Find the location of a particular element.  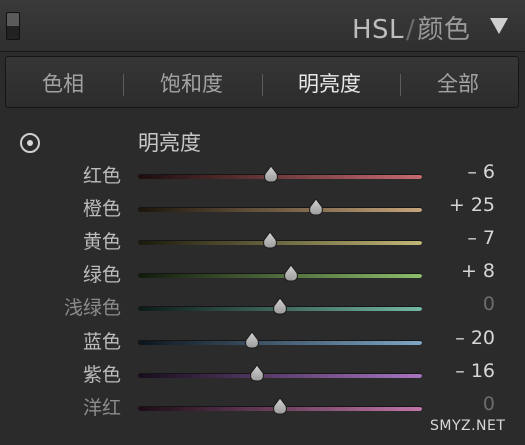

slider-value: – 7 is located at coordinates (466, 238).